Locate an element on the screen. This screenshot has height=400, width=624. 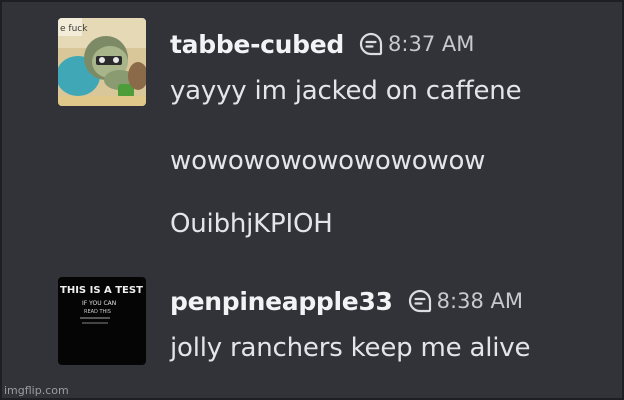
message-text: jolly ranchers keep me alive is located at coordinates (350, 348).